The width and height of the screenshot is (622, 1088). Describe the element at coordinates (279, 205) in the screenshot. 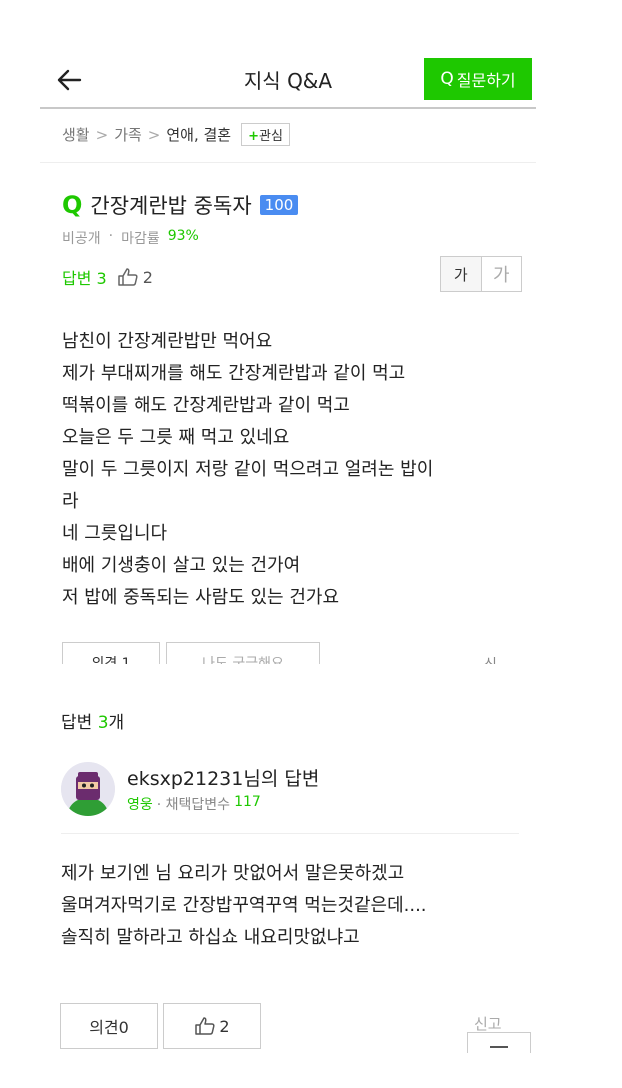

I see `points-badge: 100` at that location.